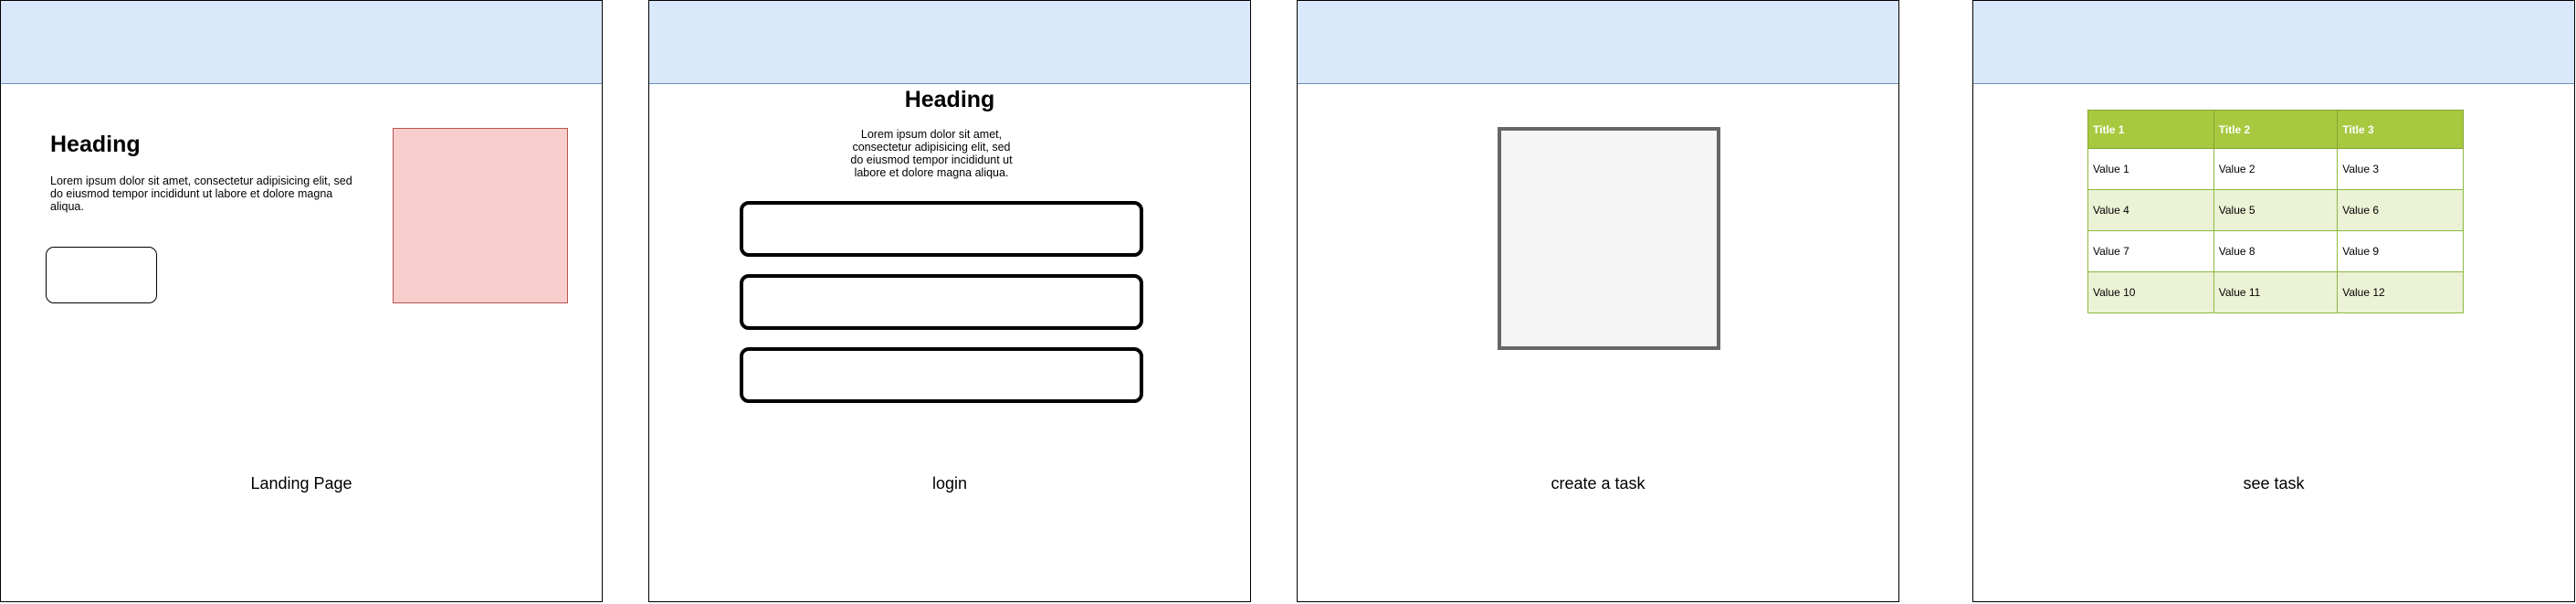  What do you see at coordinates (2150, 210) in the screenshot?
I see `table-cell: Value 4` at bounding box center [2150, 210].